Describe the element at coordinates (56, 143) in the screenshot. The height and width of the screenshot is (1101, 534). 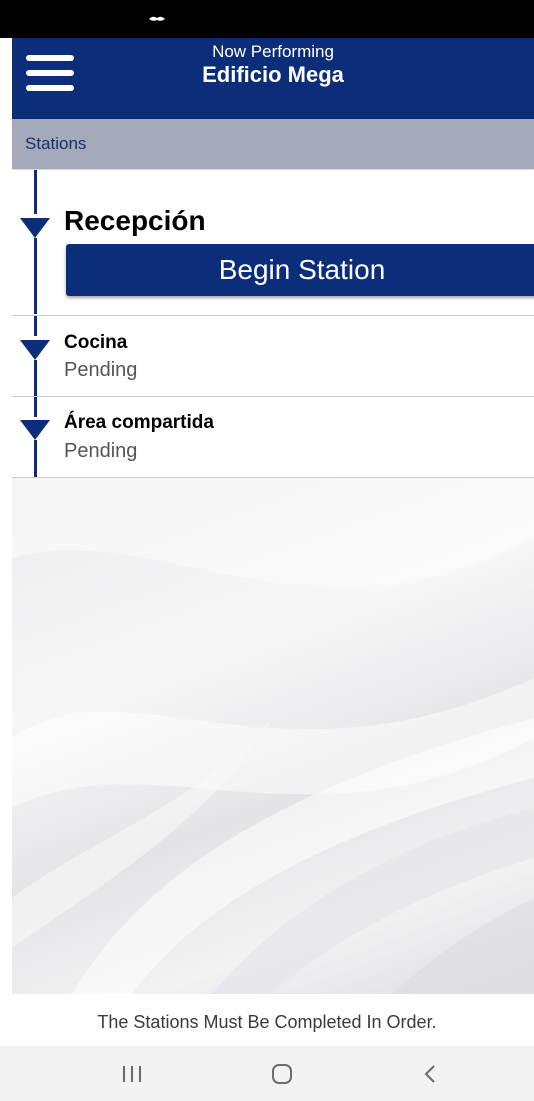
I see `stations-section-label: Stations` at that location.